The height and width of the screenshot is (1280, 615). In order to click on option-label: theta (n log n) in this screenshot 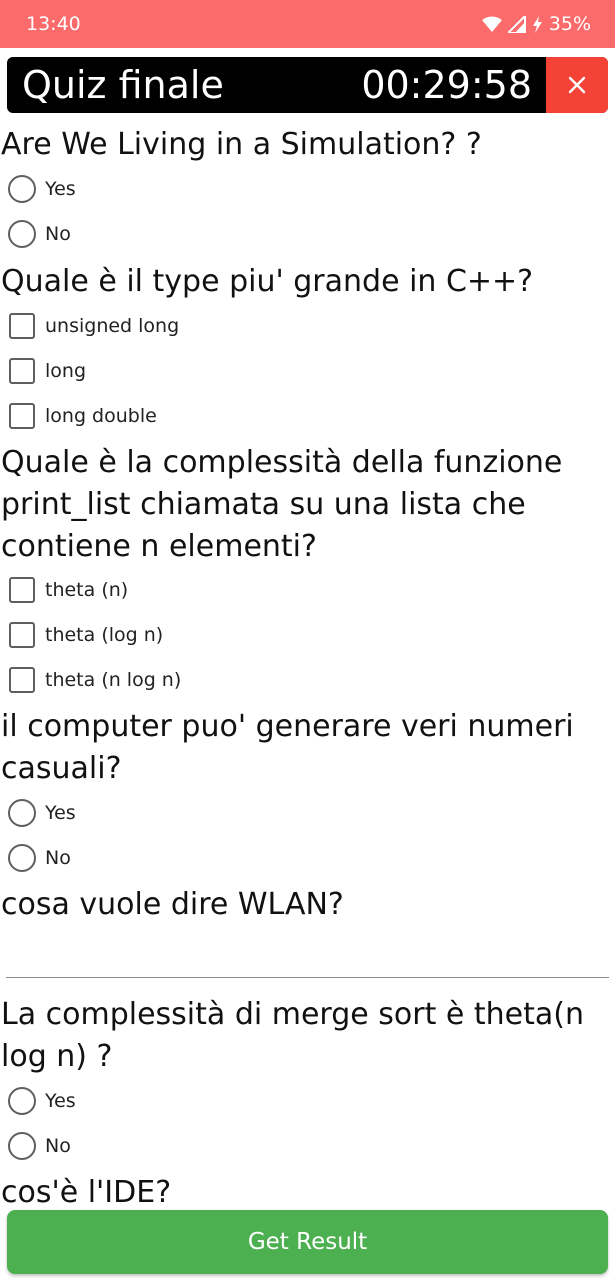, I will do `click(113, 680)`.